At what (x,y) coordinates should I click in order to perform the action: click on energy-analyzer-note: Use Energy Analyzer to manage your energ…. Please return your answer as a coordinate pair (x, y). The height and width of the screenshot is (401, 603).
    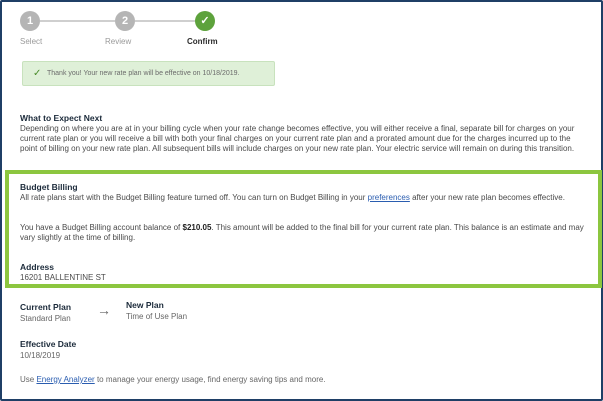
    Looking at the image, I should click on (173, 379).